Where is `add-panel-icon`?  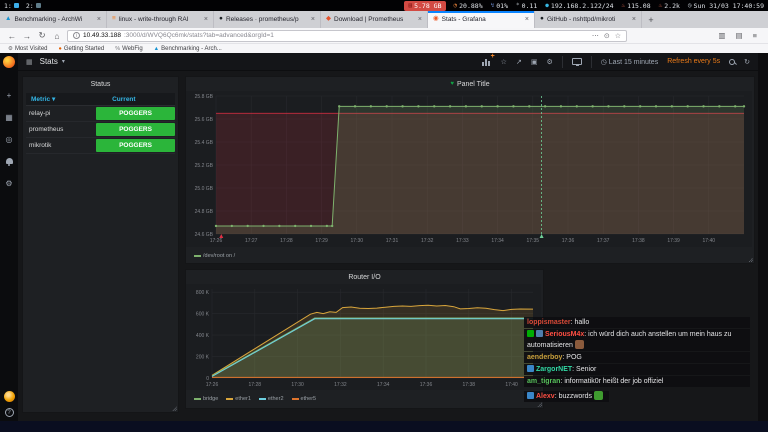
add-panel-icon is located at coordinates (488, 59).